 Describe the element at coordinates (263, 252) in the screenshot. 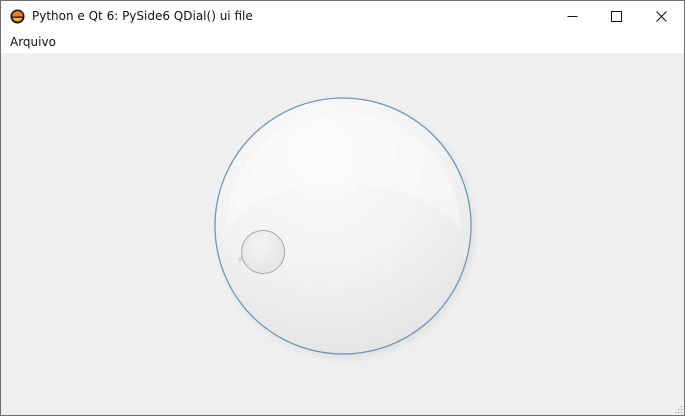

I see `dial-handle` at that location.